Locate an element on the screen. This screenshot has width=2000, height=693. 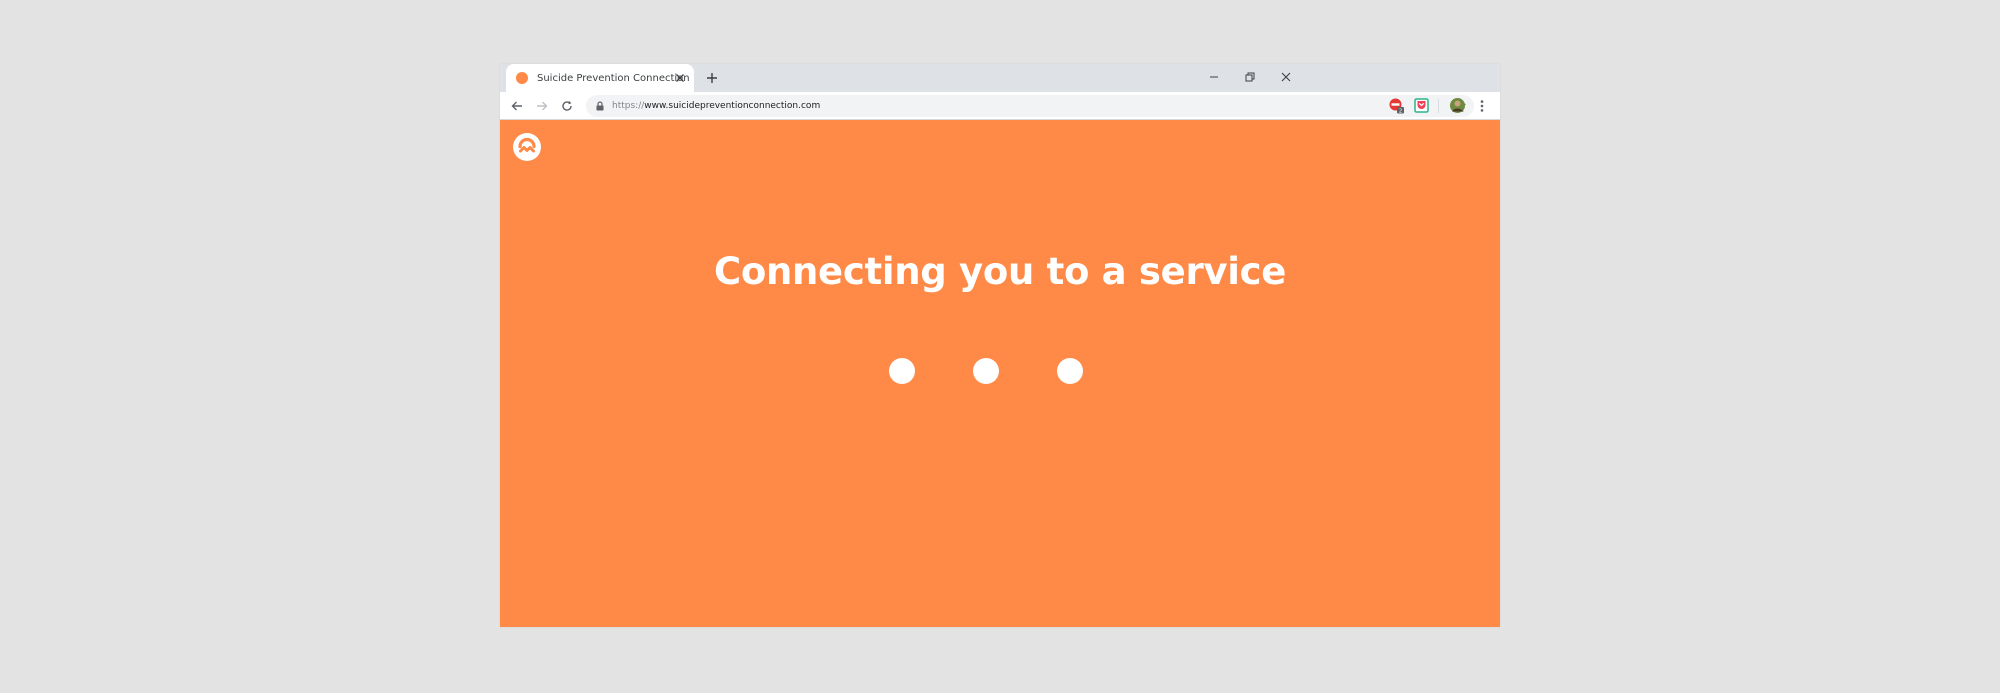
close-window-icon is located at coordinates (1286, 77).